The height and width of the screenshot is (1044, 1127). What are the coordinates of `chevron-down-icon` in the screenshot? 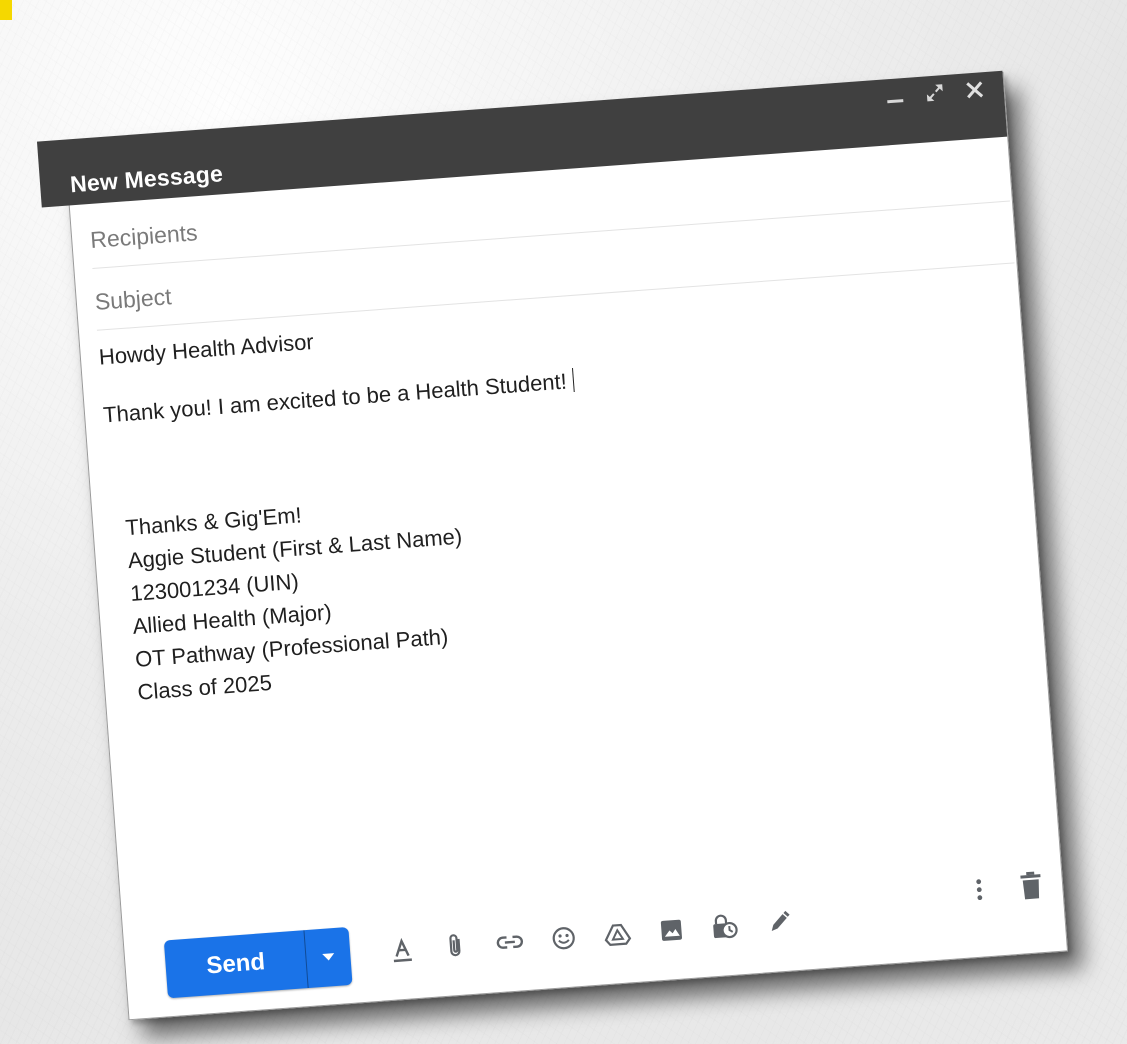 It's located at (328, 957).